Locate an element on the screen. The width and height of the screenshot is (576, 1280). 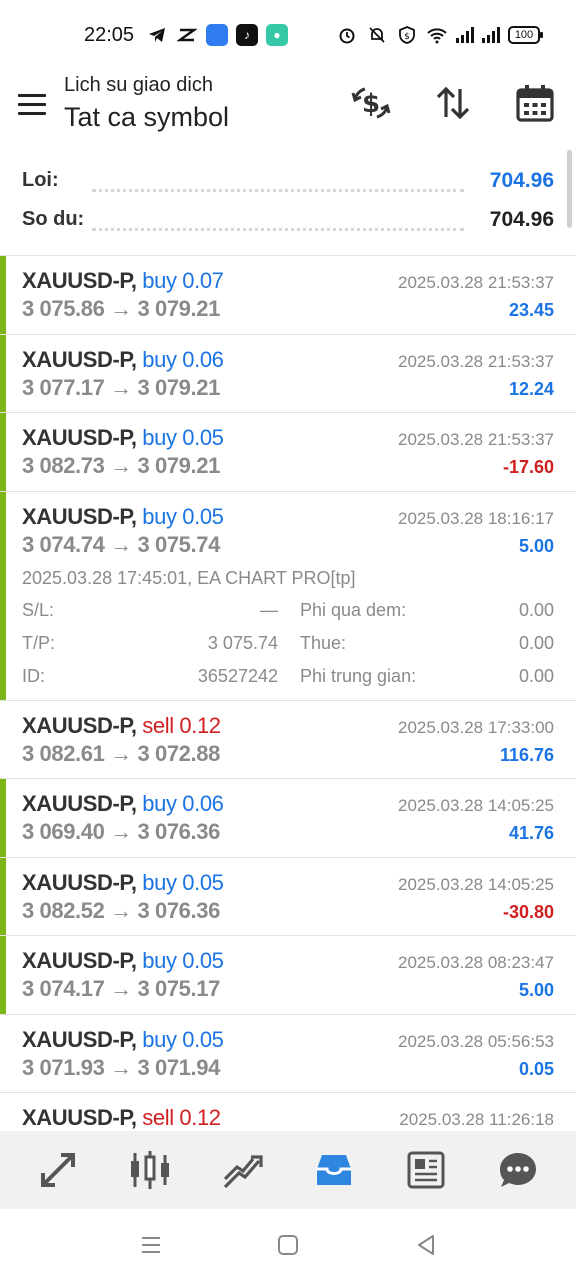
commission-label: Phi trung gian: is located at coordinates (358, 675).